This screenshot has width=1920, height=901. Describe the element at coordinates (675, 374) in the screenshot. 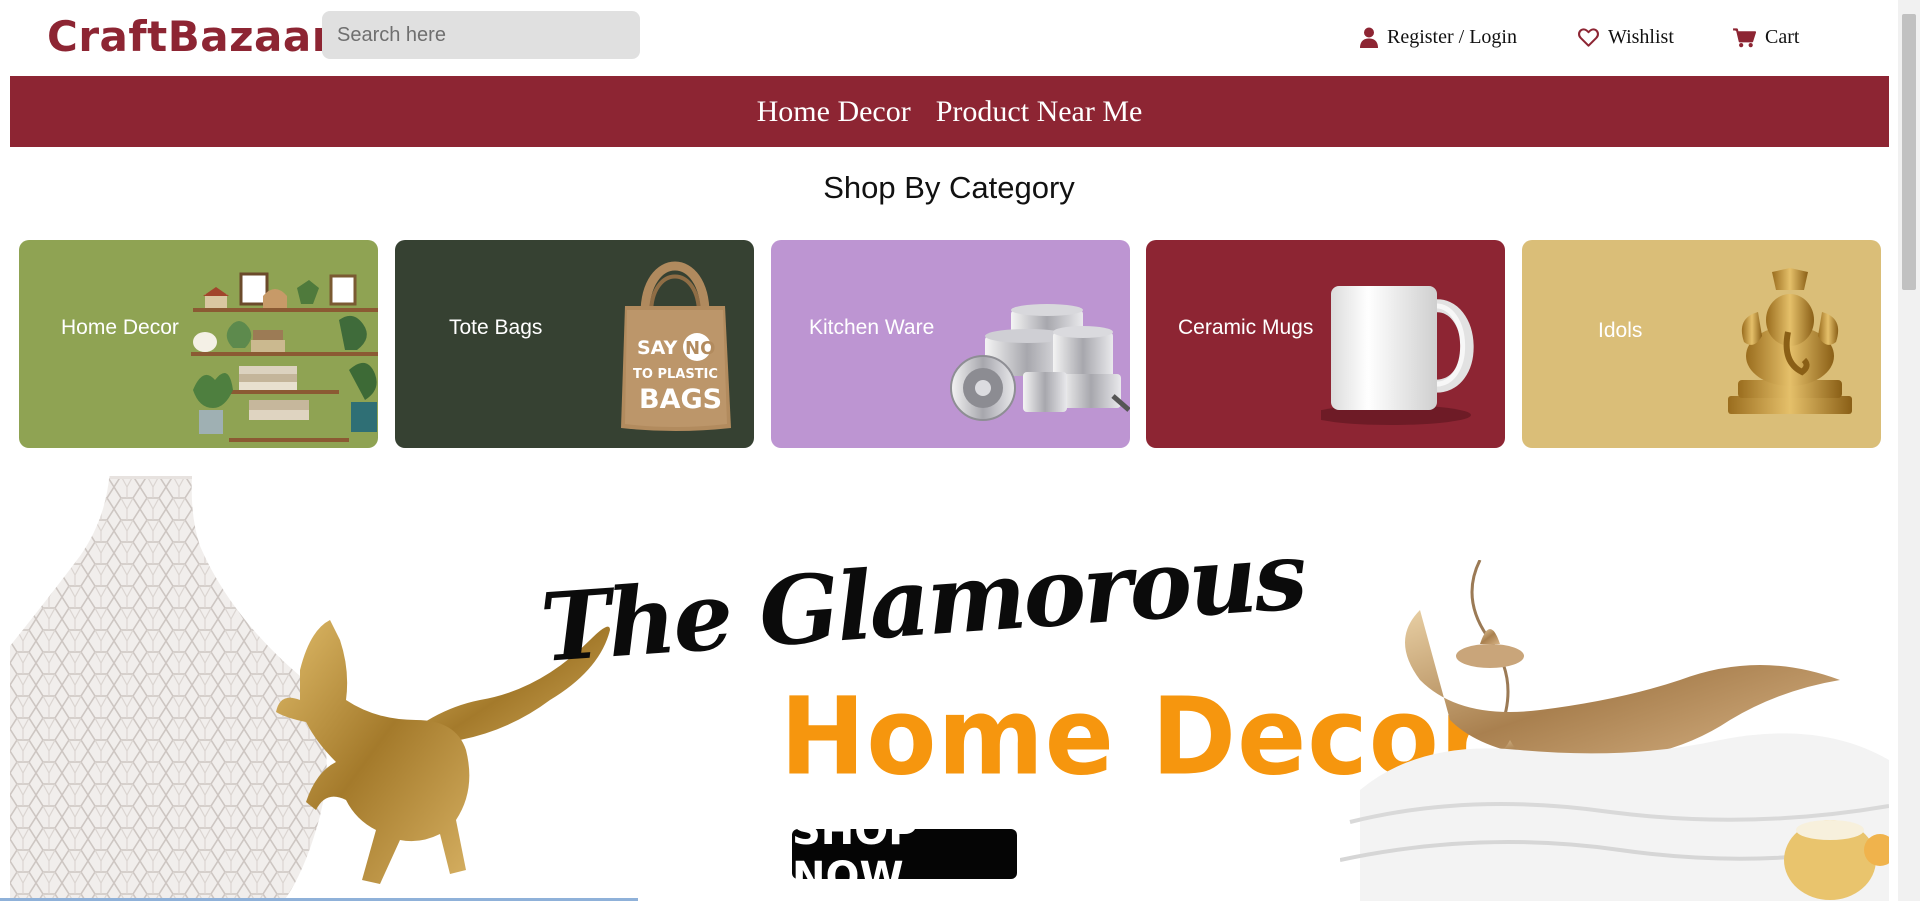

I see `tote-text-to-plastic: TO PLASTIC` at that location.